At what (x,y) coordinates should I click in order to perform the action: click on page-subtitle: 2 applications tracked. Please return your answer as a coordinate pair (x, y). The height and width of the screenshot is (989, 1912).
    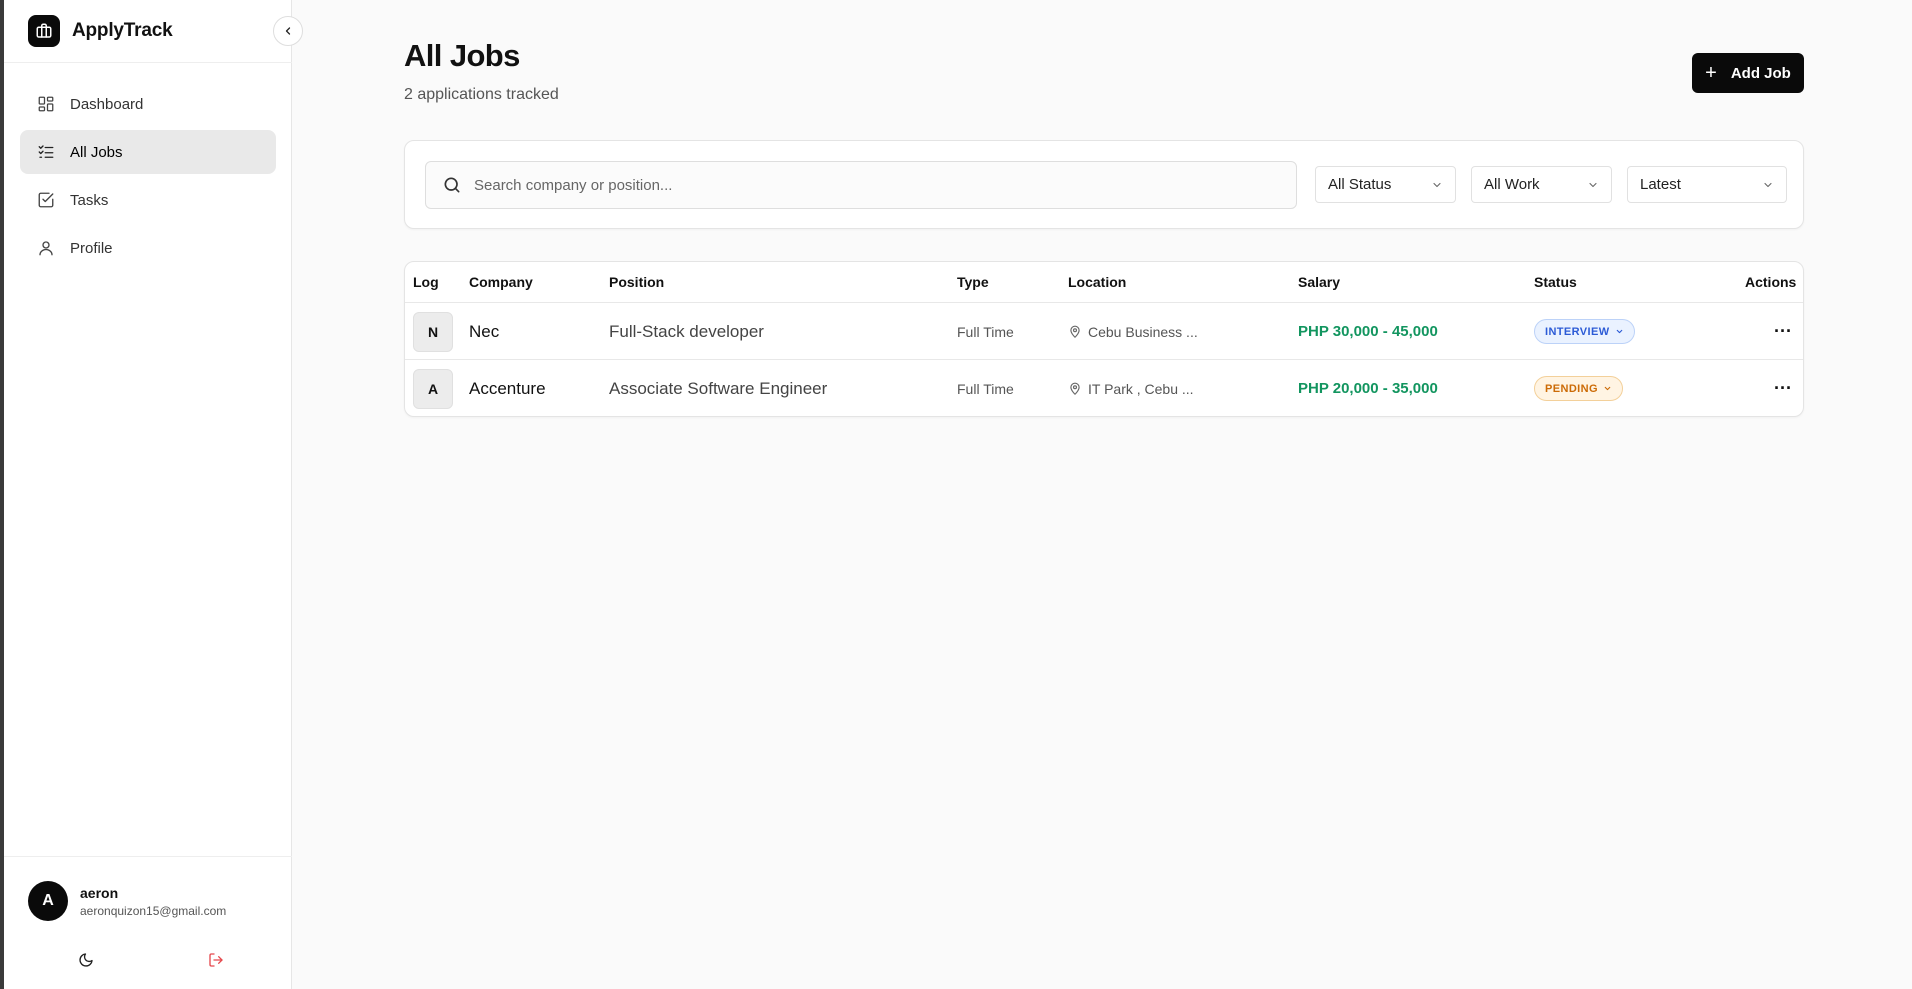
    Looking at the image, I should click on (481, 94).